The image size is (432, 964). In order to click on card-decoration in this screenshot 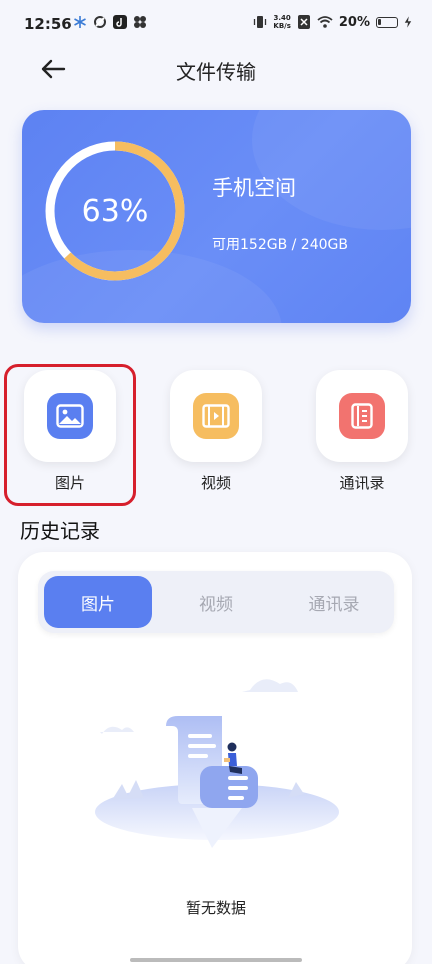, I will do `click(331, 170)`.